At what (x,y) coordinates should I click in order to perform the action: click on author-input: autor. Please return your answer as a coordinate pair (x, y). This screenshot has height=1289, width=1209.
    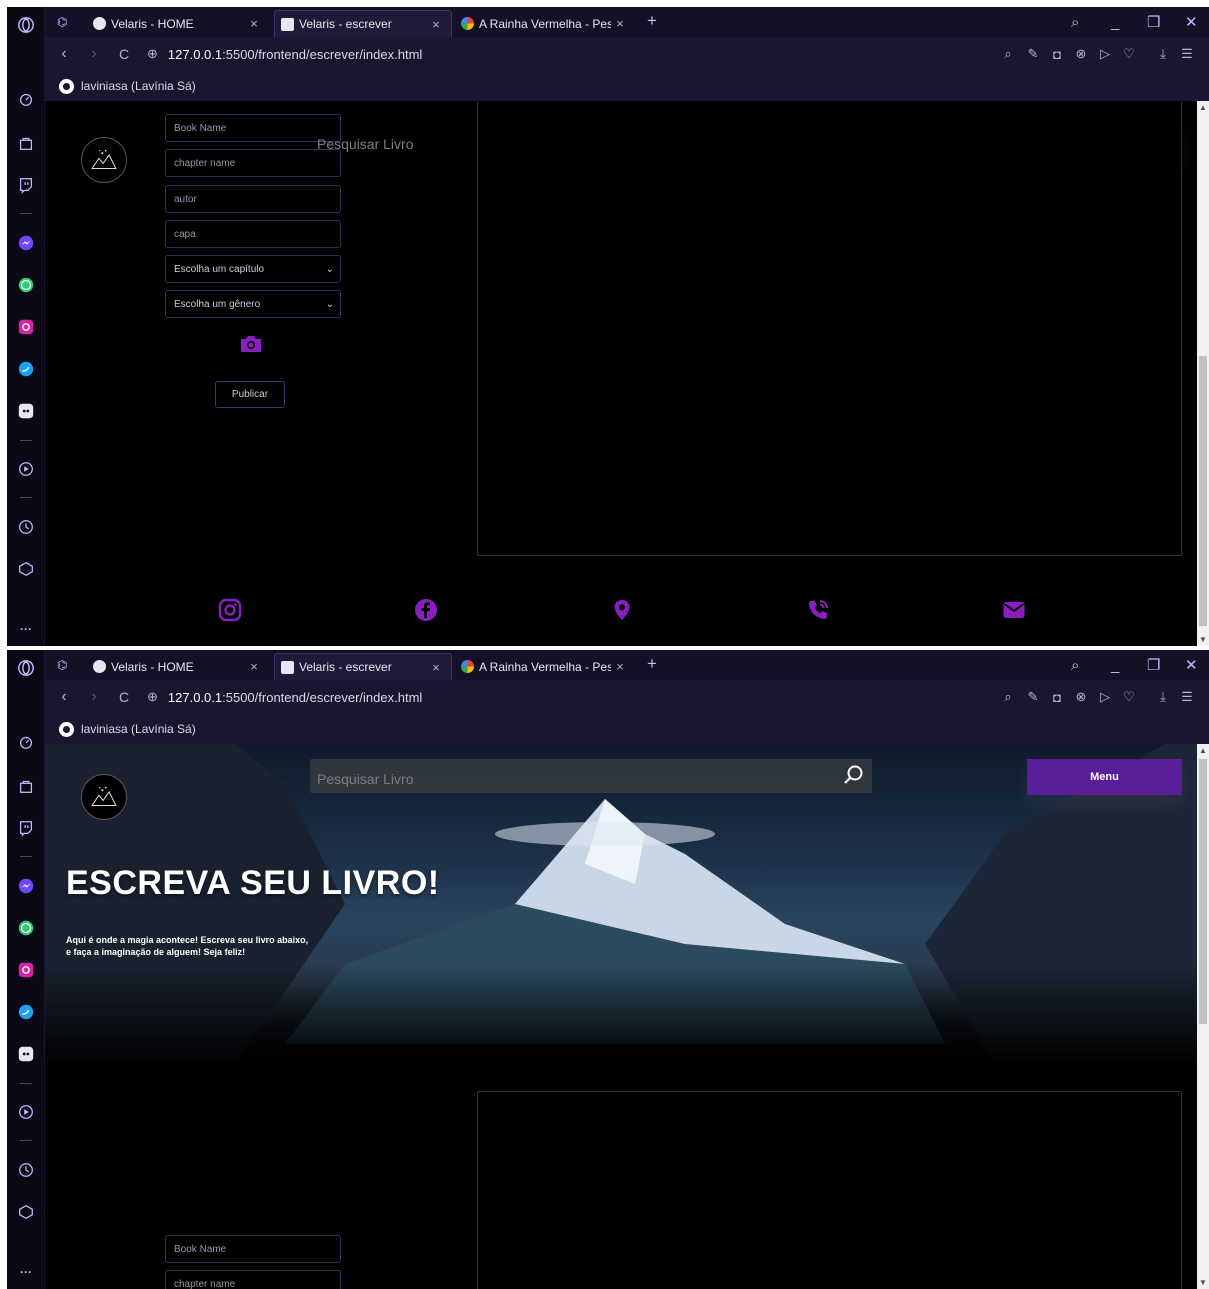
    Looking at the image, I should click on (253, 199).